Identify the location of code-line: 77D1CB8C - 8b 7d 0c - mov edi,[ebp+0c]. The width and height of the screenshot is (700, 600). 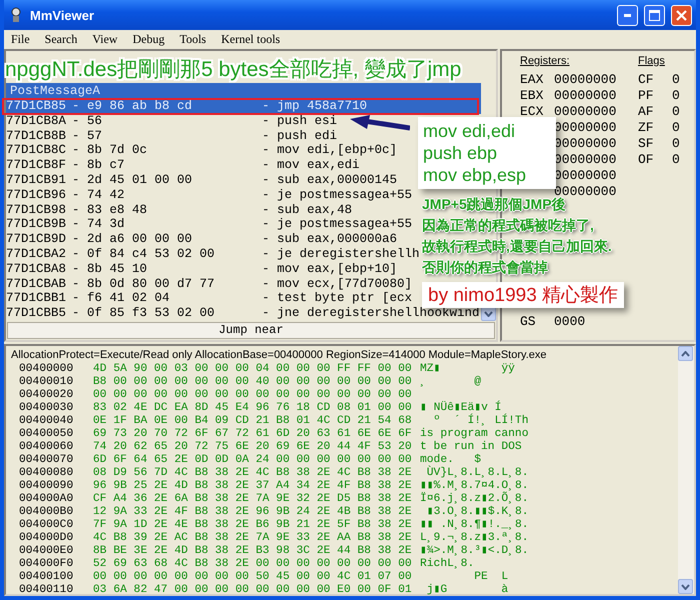
(202, 150).